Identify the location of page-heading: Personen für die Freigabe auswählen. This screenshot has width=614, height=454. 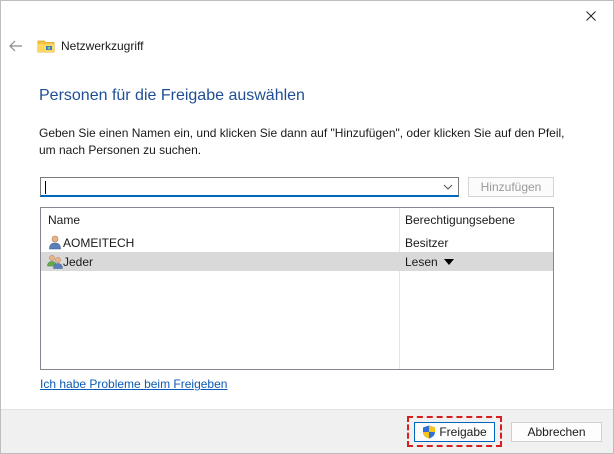
(172, 95).